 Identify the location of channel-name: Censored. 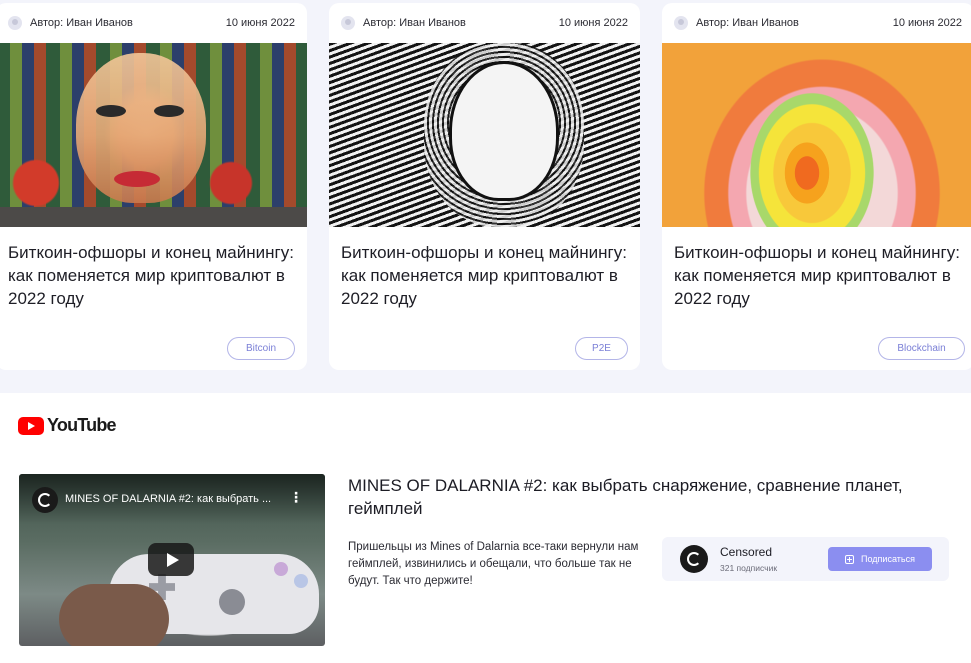
(746, 552).